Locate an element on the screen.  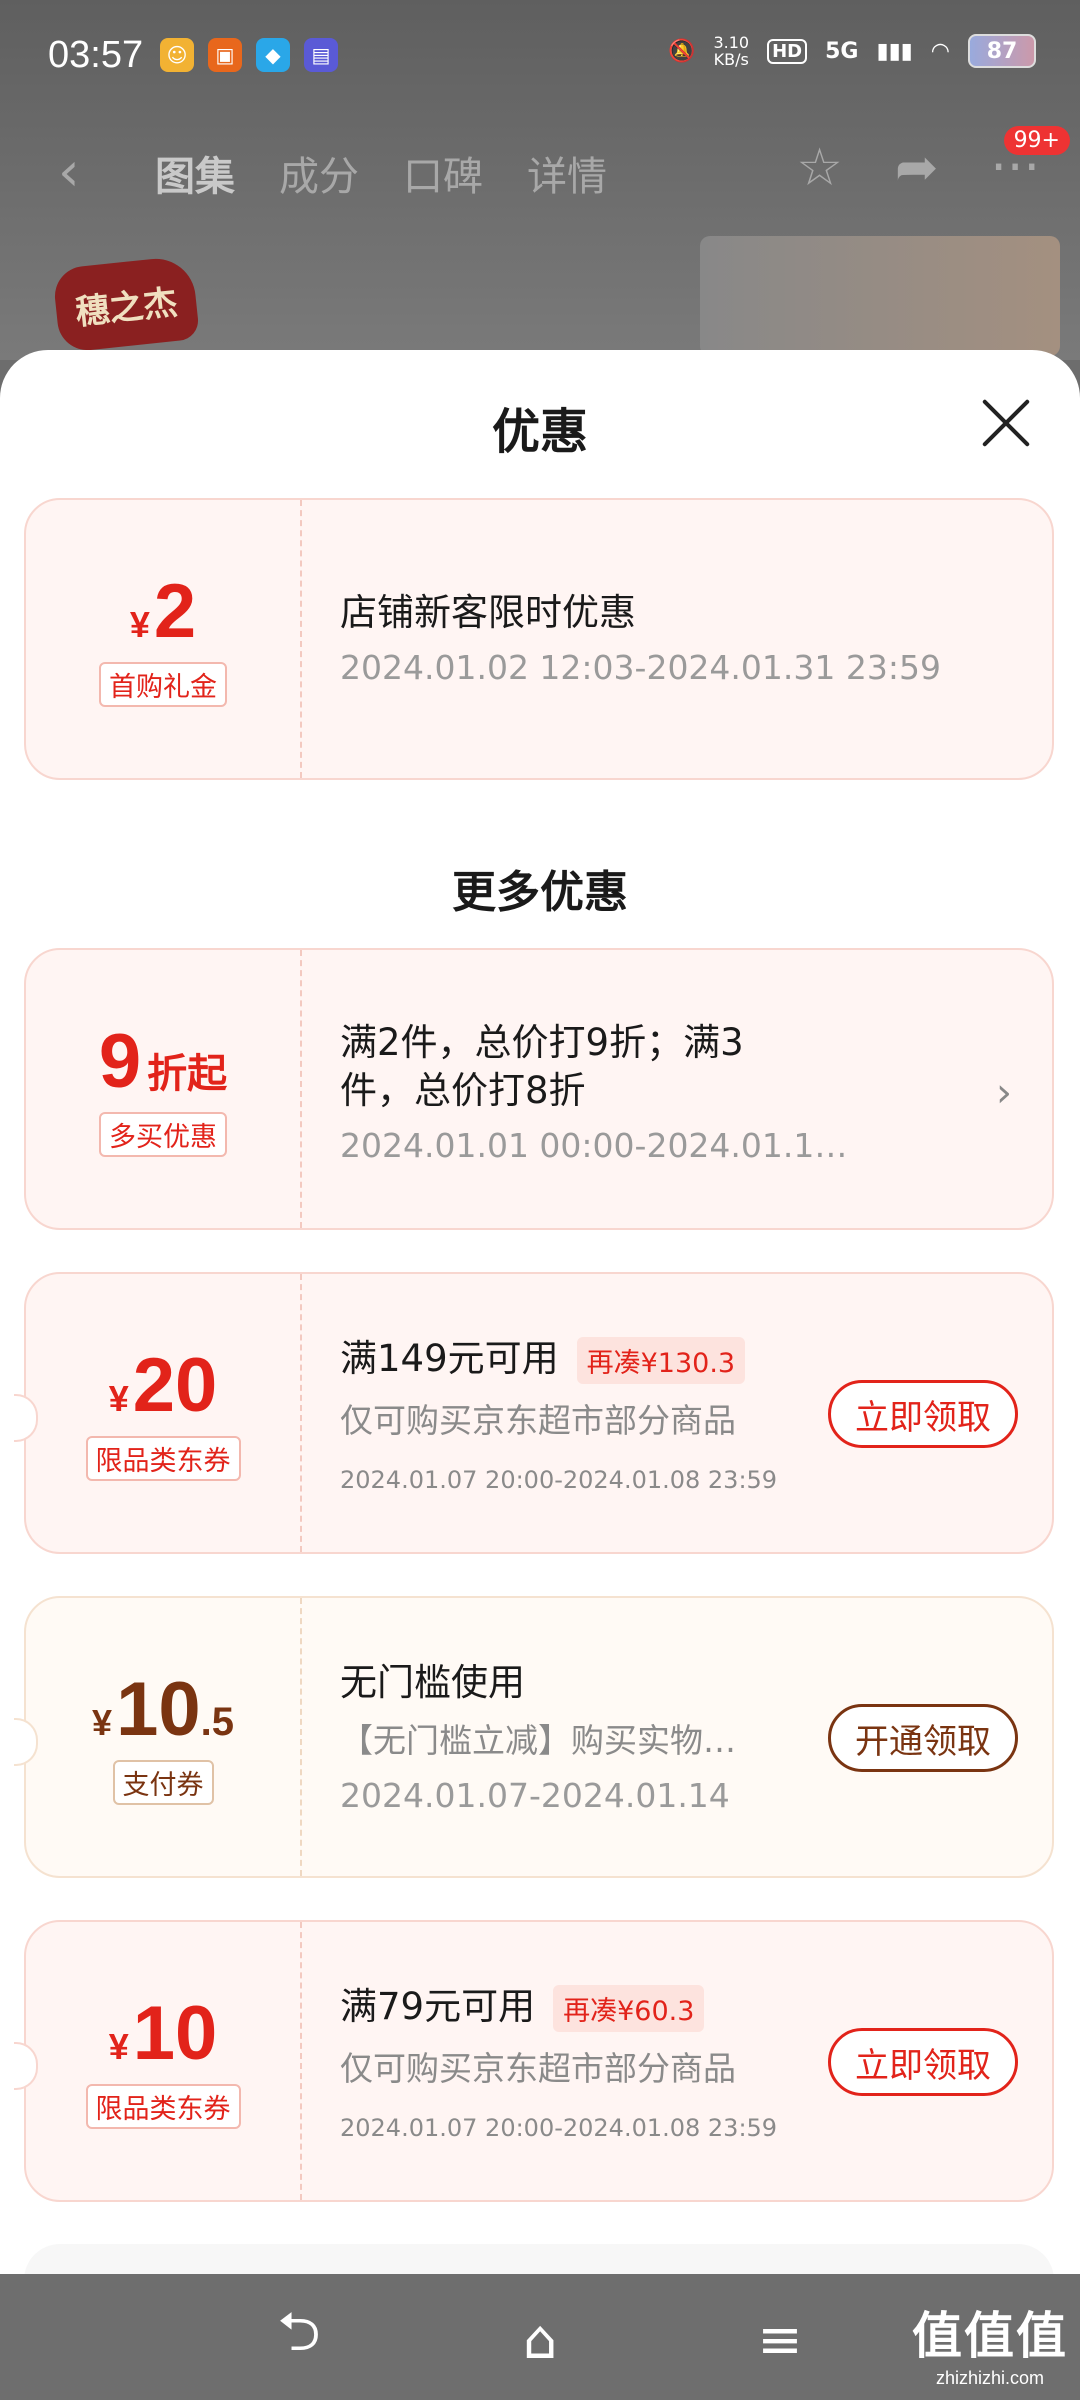
signal-5g-icon: 5G is located at coordinates (842, 51).